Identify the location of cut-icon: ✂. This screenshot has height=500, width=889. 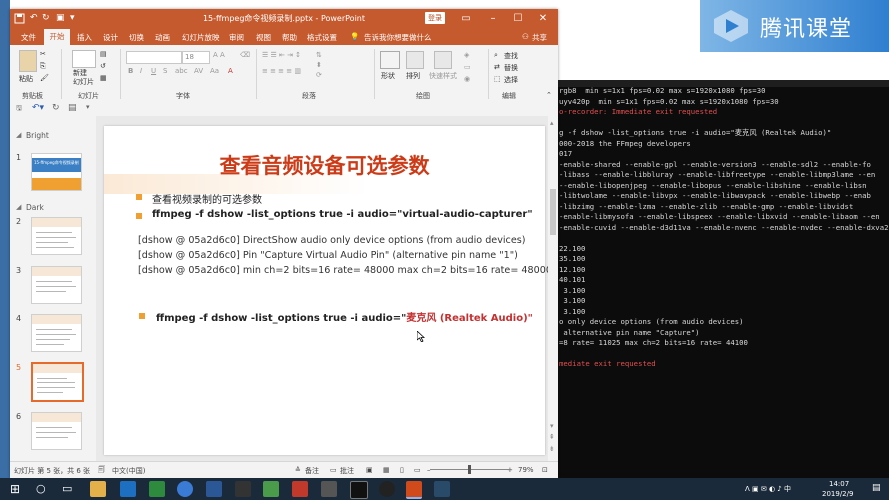
(43, 54).